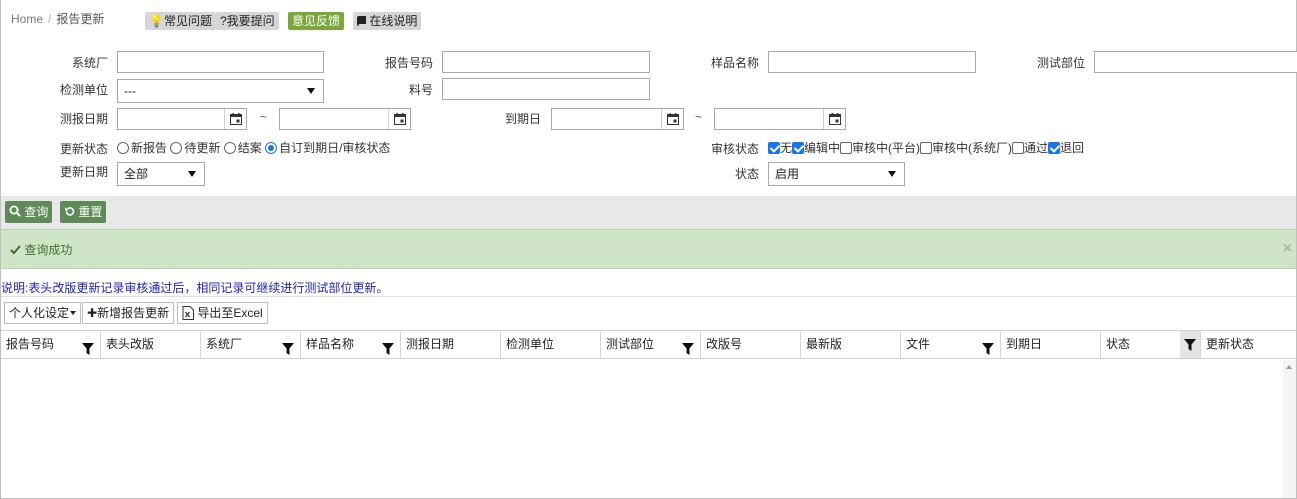 This screenshot has width=1297, height=499. I want to click on test-dept-input, so click(1195, 62).